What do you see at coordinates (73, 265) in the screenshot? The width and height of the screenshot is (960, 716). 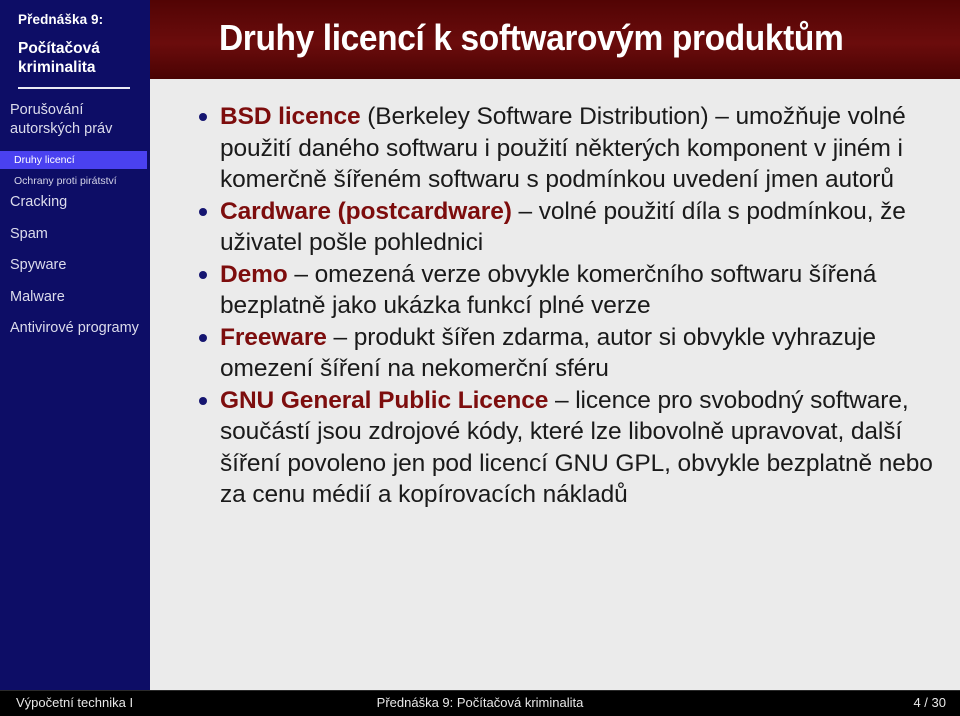 I see `sidebar-item-5: Spyware` at bounding box center [73, 265].